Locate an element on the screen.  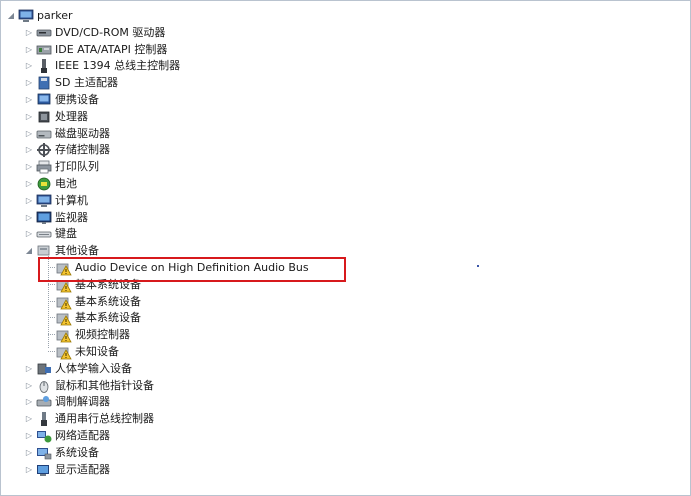
sd-adapter-icon is located at coordinates (44, 82).